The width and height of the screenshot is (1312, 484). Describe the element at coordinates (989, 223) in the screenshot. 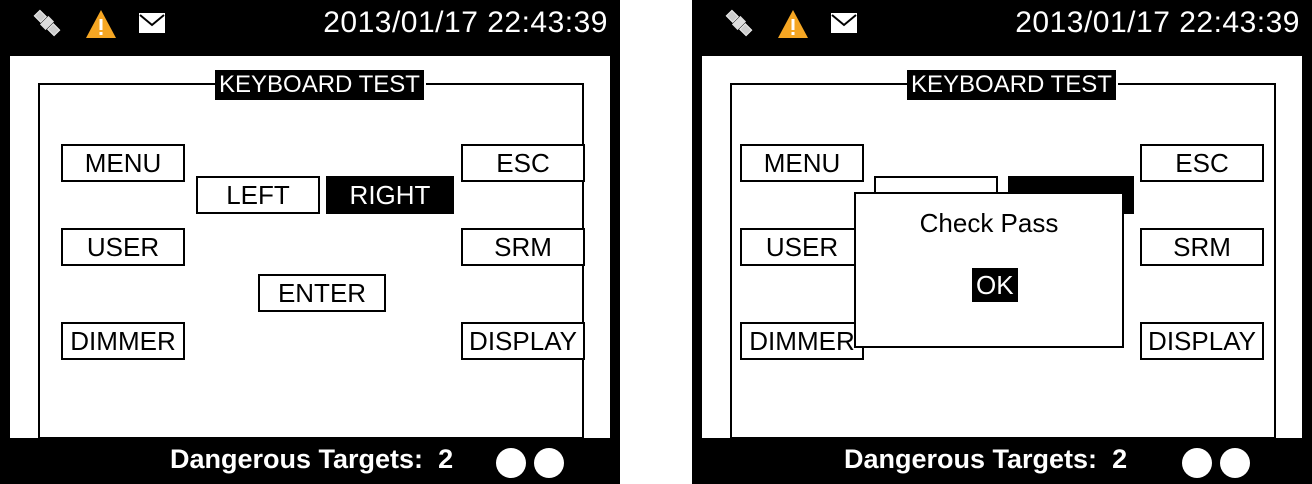

I see `dialog-message: Check Pass` at that location.